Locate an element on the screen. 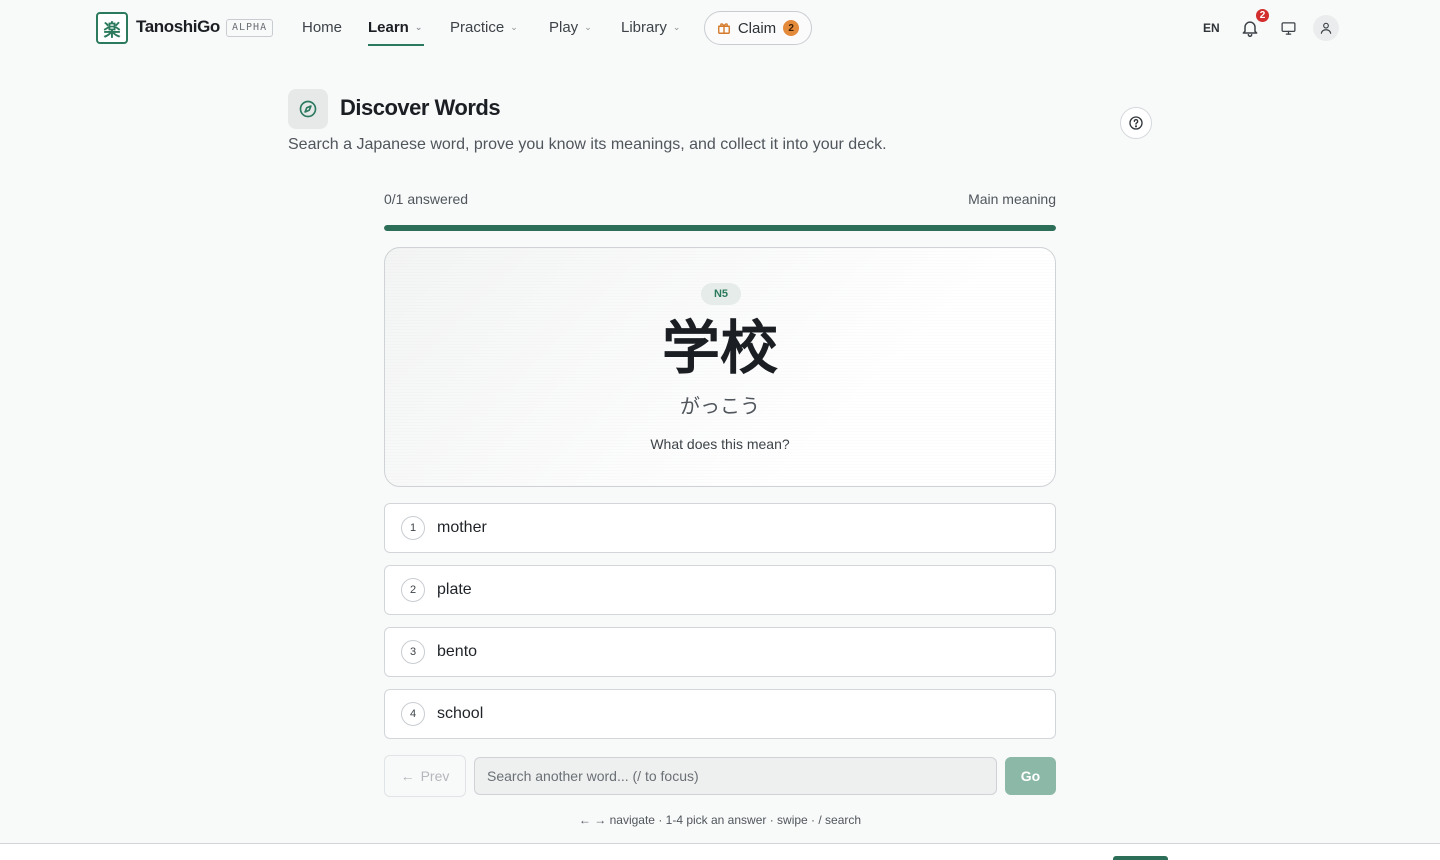 Image resolution: width=1440 pixels, height=860 pixels. jlpt-level-badge: N5 is located at coordinates (721, 294).